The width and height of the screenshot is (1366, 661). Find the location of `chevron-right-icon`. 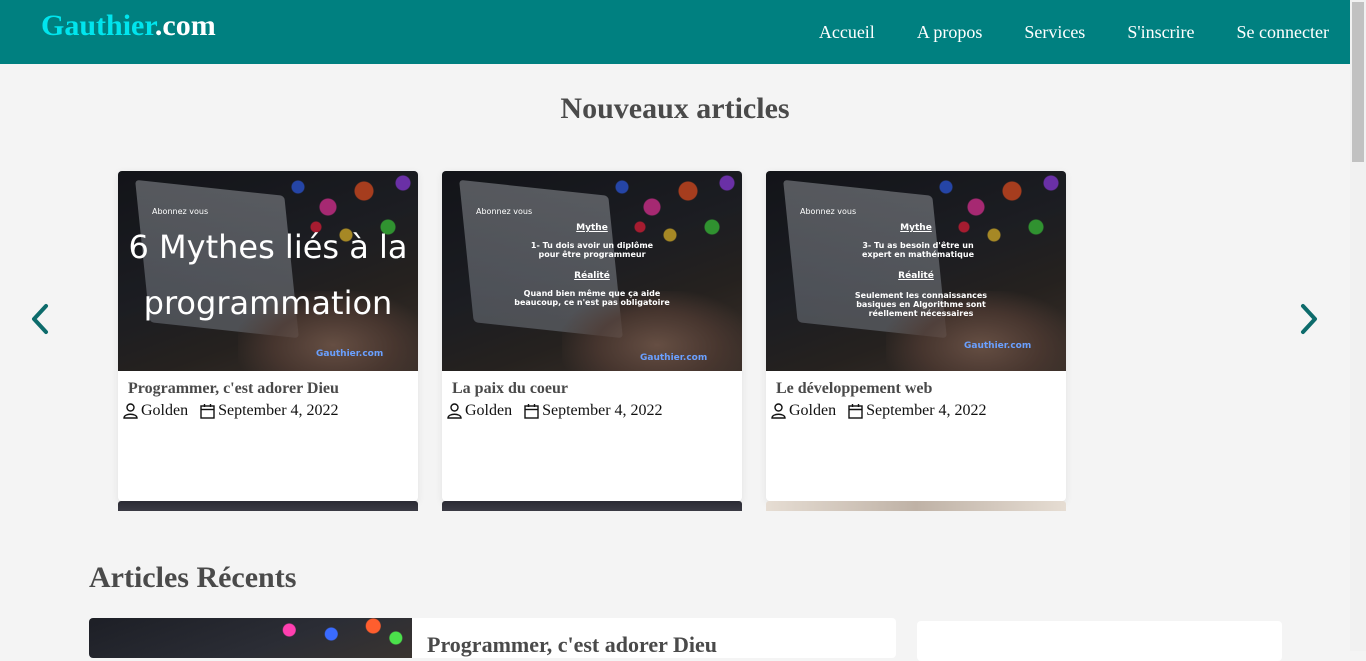

chevron-right-icon is located at coordinates (1309, 319).